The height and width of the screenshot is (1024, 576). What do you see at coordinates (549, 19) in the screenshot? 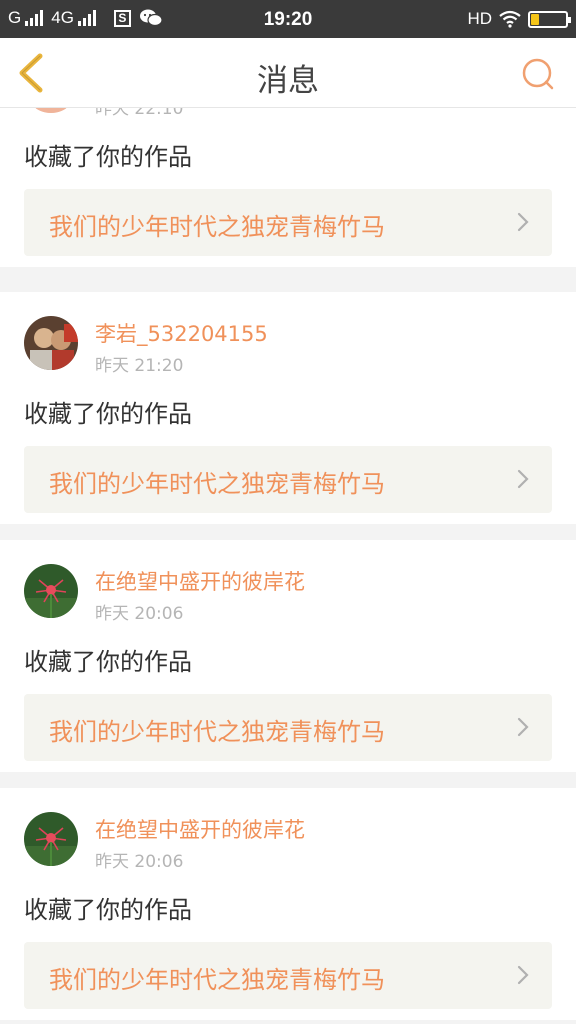
I see `battery-icon` at bounding box center [549, 19].